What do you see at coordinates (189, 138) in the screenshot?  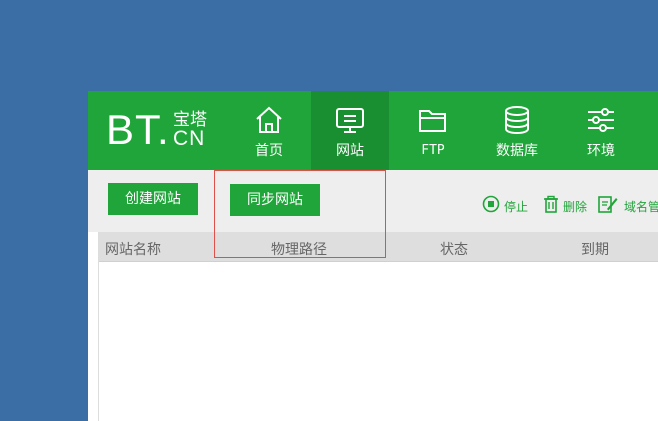 I see `logo-cn-text: CN` at bounding box center [189, 138].